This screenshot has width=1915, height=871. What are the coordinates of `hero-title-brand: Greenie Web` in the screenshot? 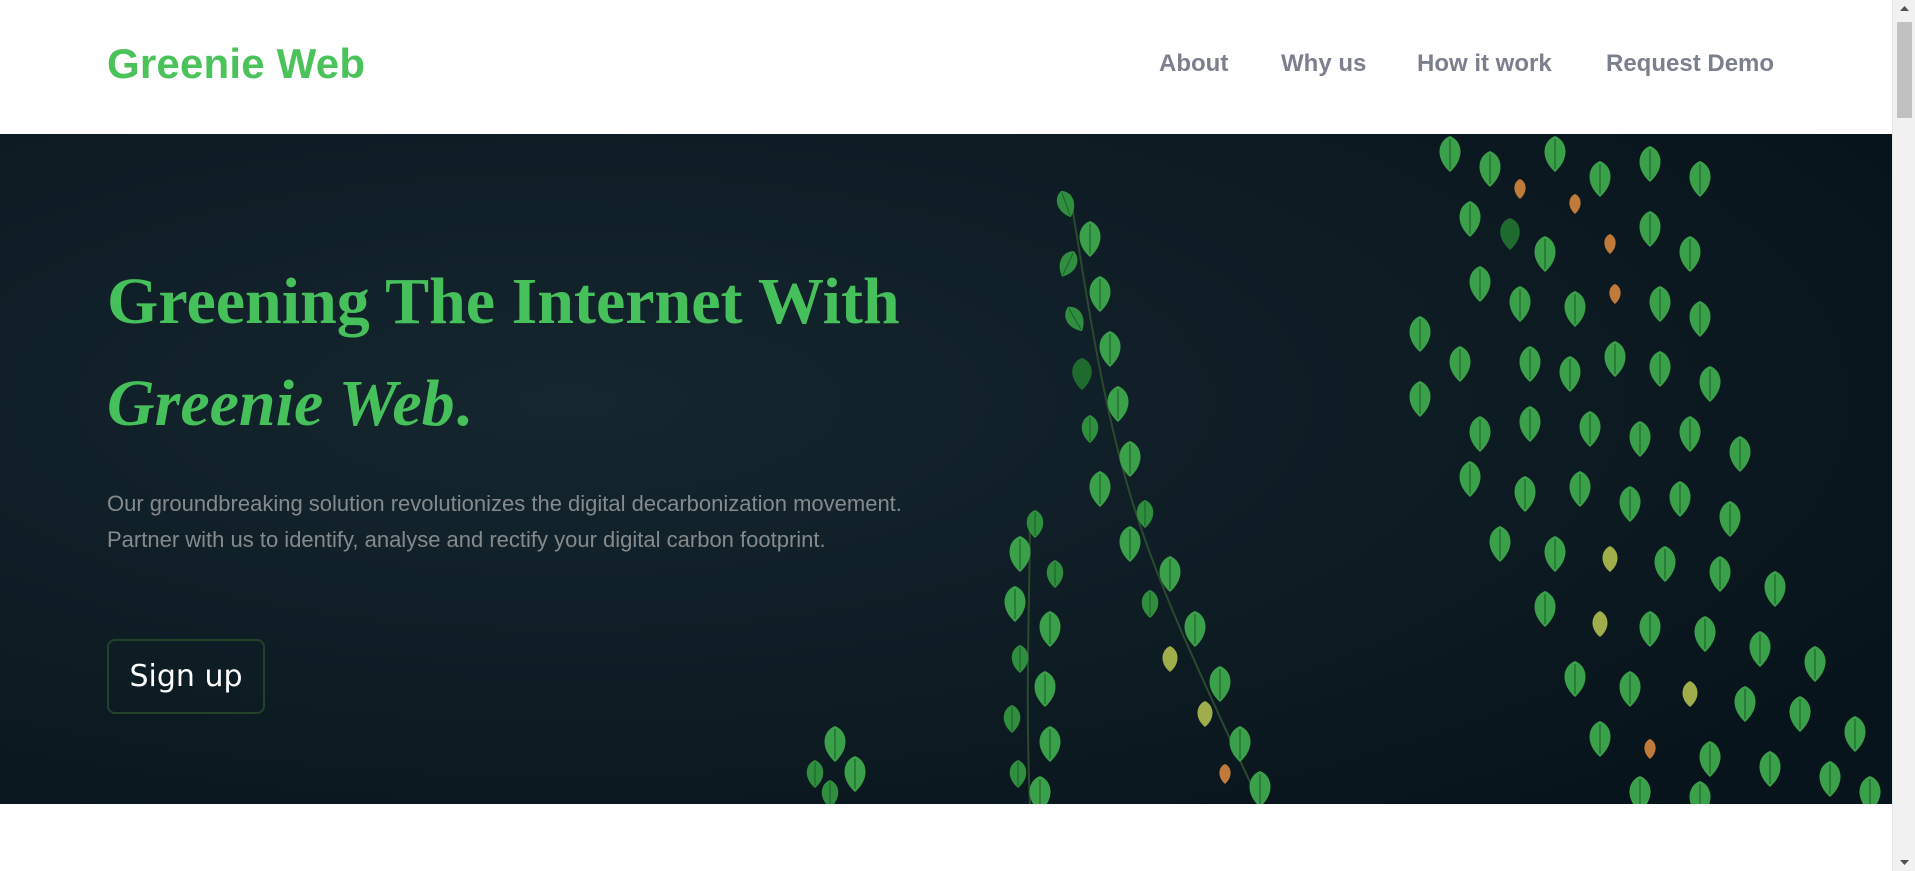 It's located at (281, 403).